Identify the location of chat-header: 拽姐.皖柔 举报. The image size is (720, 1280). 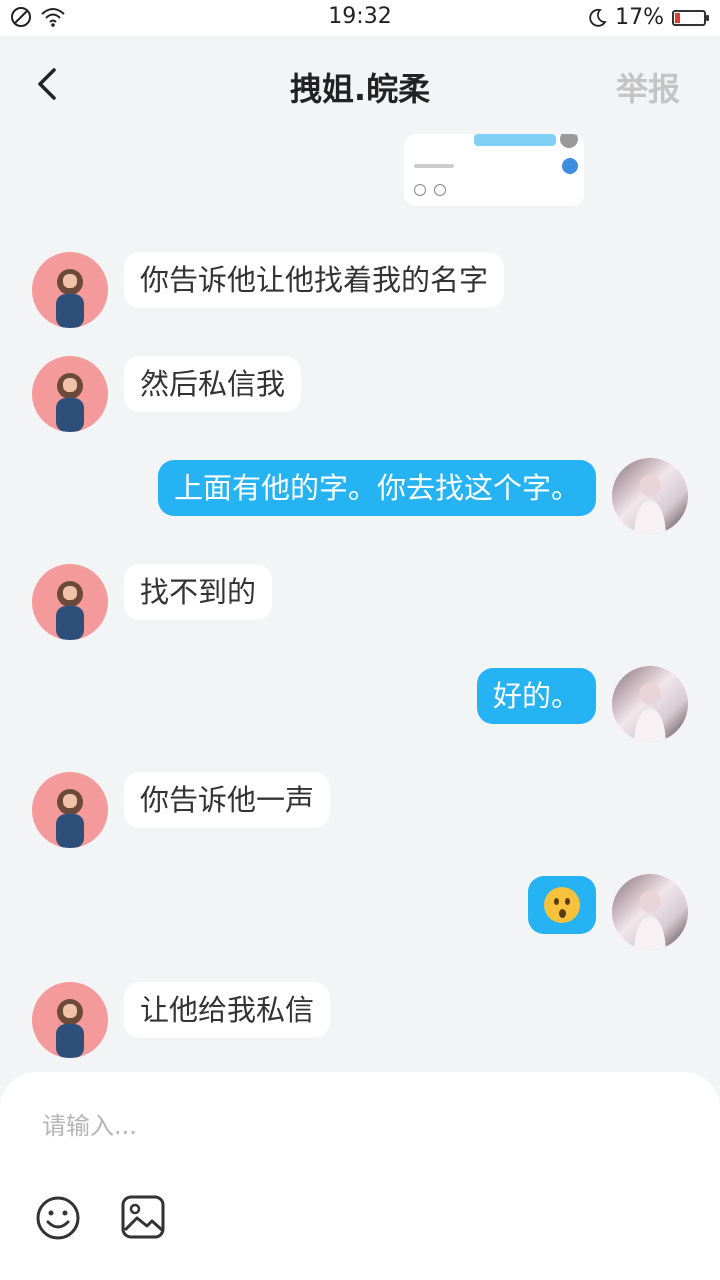
(360, 84).